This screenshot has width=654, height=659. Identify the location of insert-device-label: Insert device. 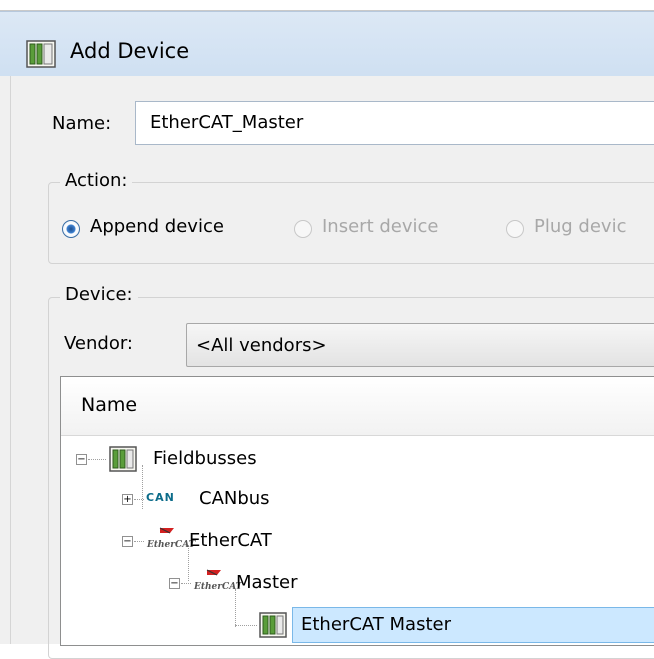
(380, 226).